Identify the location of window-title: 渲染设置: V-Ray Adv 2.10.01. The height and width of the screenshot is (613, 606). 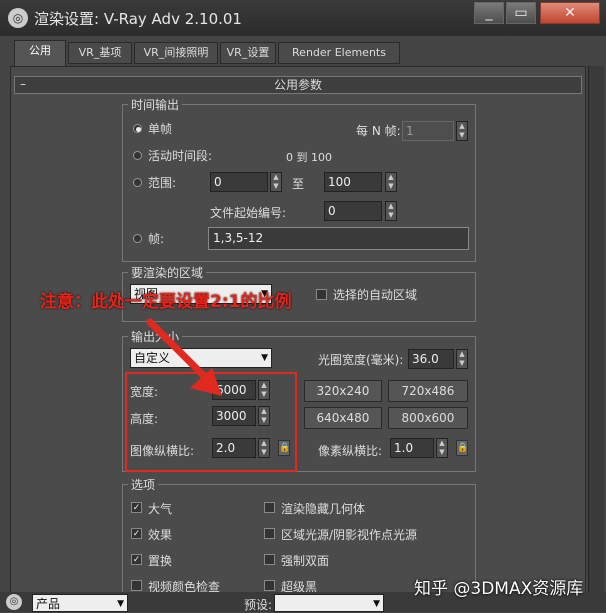
(138, 19).